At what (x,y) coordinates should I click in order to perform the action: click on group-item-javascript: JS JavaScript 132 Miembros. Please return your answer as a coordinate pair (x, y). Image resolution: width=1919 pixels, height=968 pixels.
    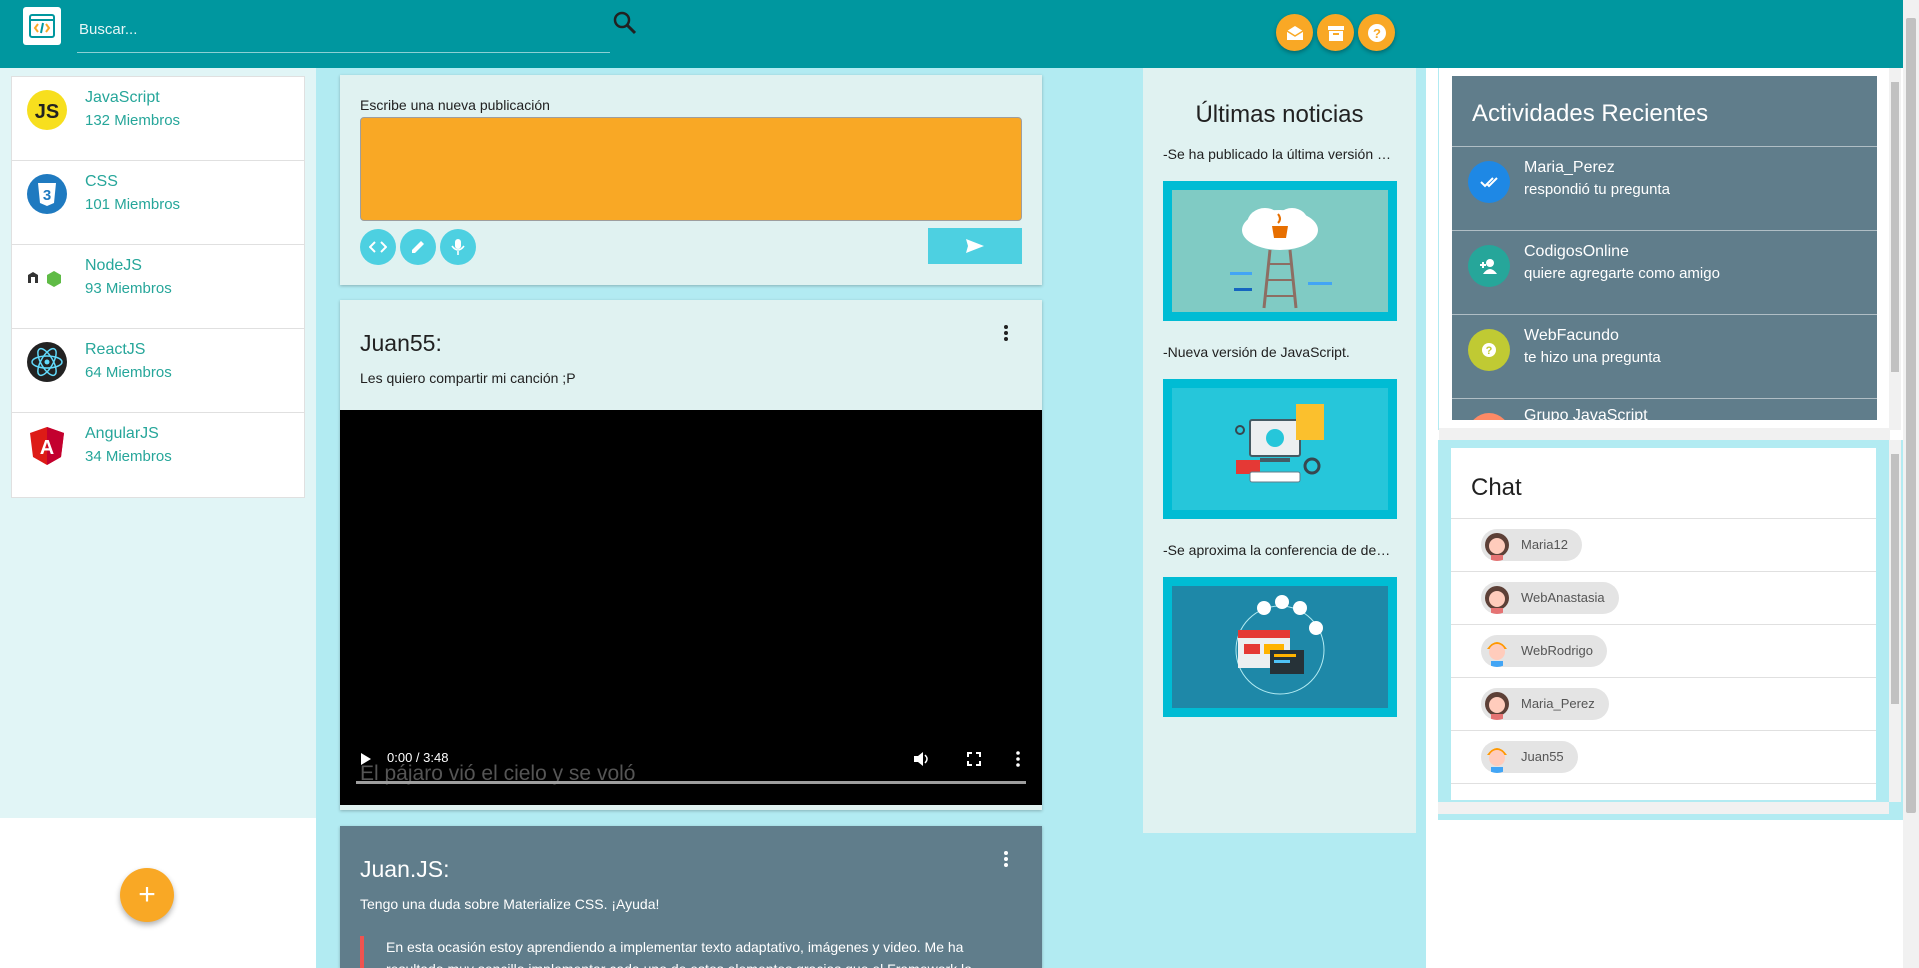
    Looking at the image, I should click on (158, 119).